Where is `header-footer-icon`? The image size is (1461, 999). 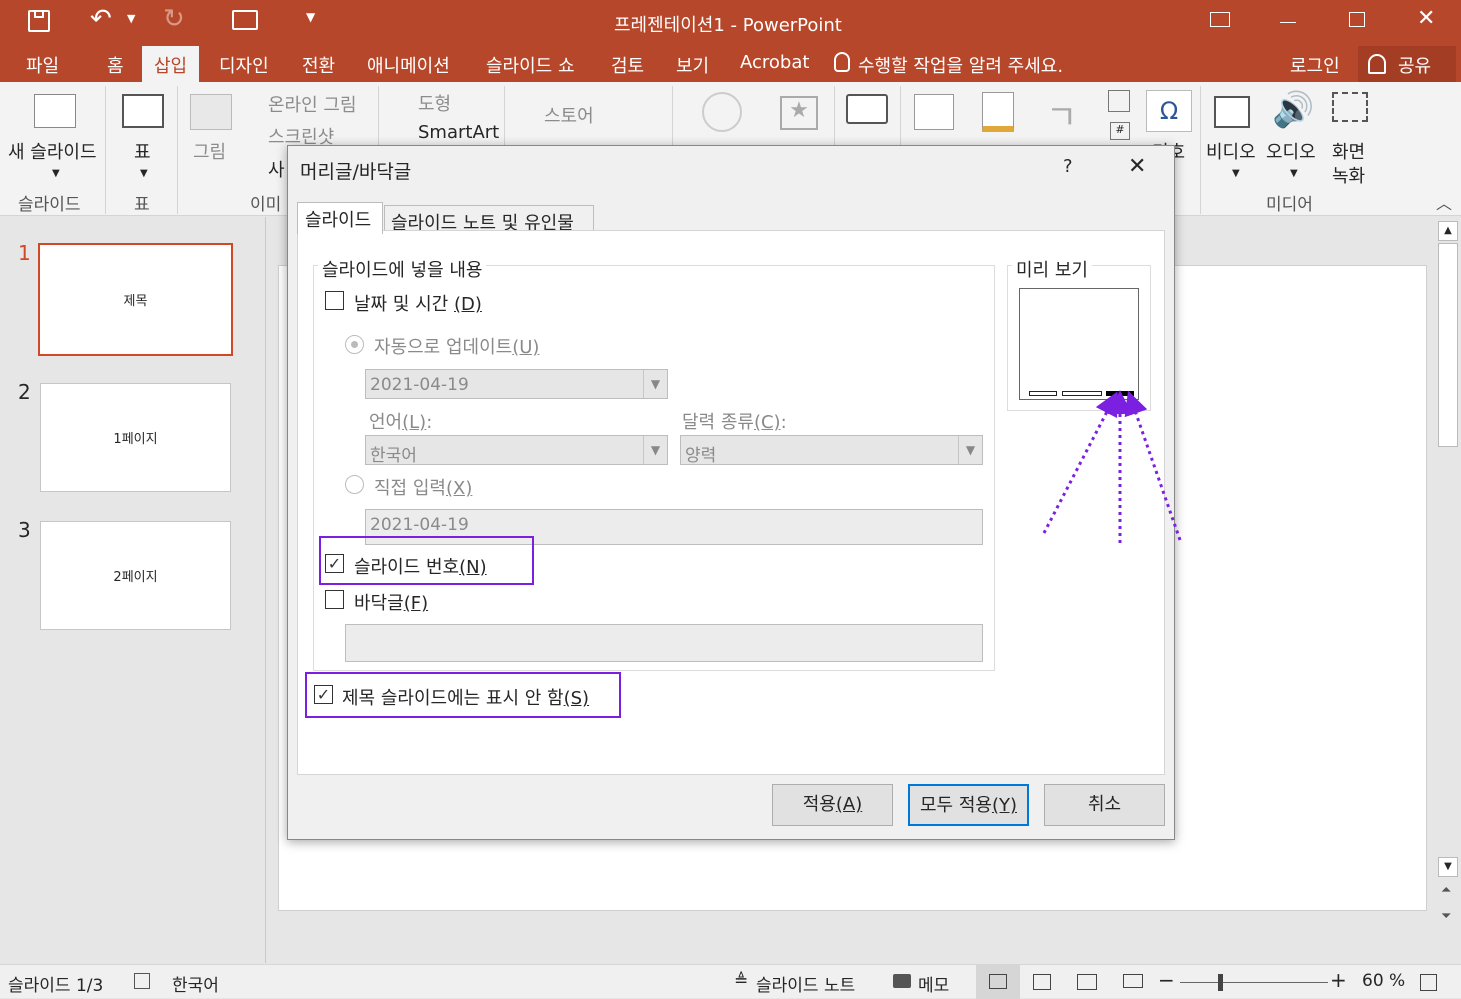
header-footer-icon is located at coordinates (998, 112).